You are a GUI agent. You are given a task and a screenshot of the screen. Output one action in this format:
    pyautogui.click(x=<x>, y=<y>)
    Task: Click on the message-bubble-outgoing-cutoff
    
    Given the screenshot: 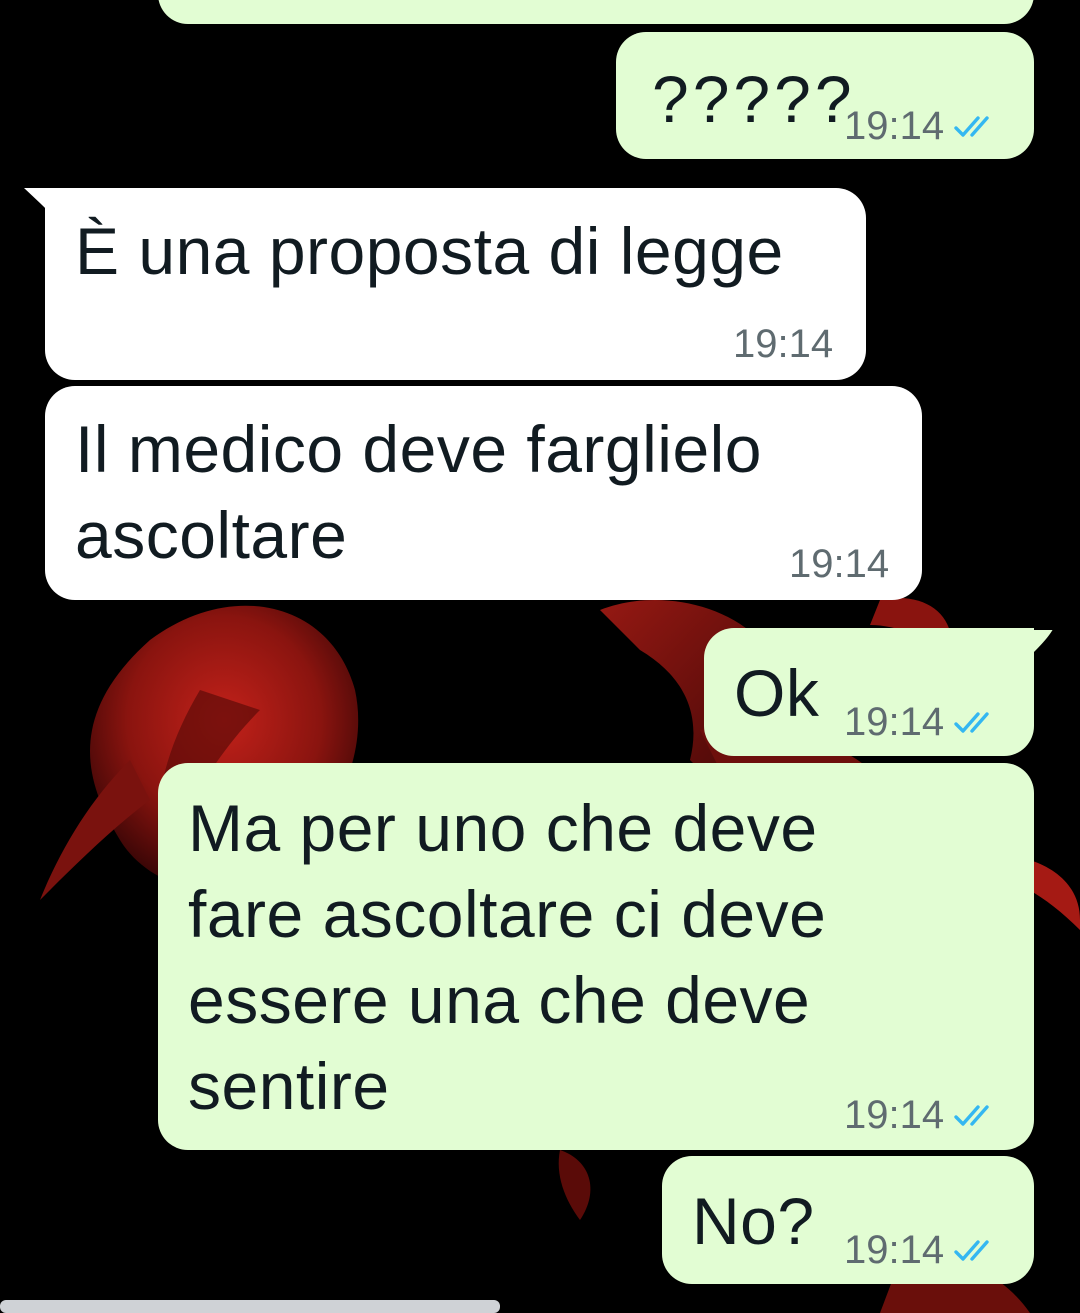 What is the action you would take?
    pyautogui.click(x=596, y=12)
    